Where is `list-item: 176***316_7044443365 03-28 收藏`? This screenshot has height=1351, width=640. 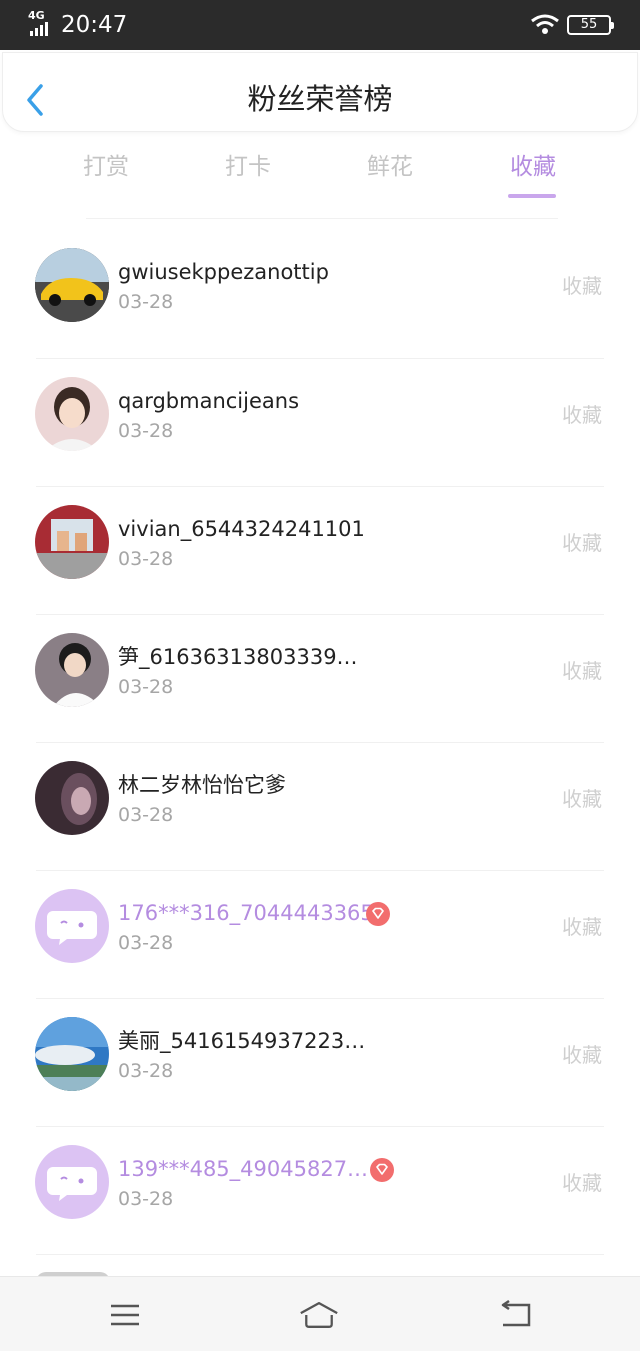 list-item: 176***316_7044443365 03-28 收藏 is located at coordinates (319, 934).